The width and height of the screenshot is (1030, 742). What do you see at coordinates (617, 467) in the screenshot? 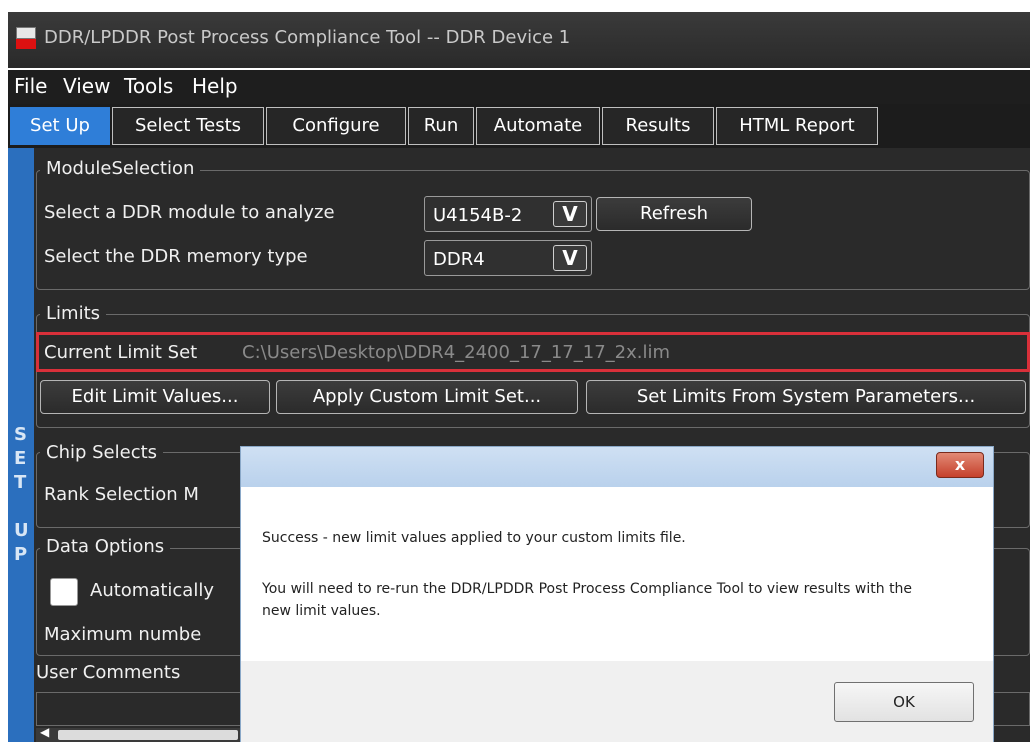
I see `dialog-titlebar` at bounding box center [617, 467].